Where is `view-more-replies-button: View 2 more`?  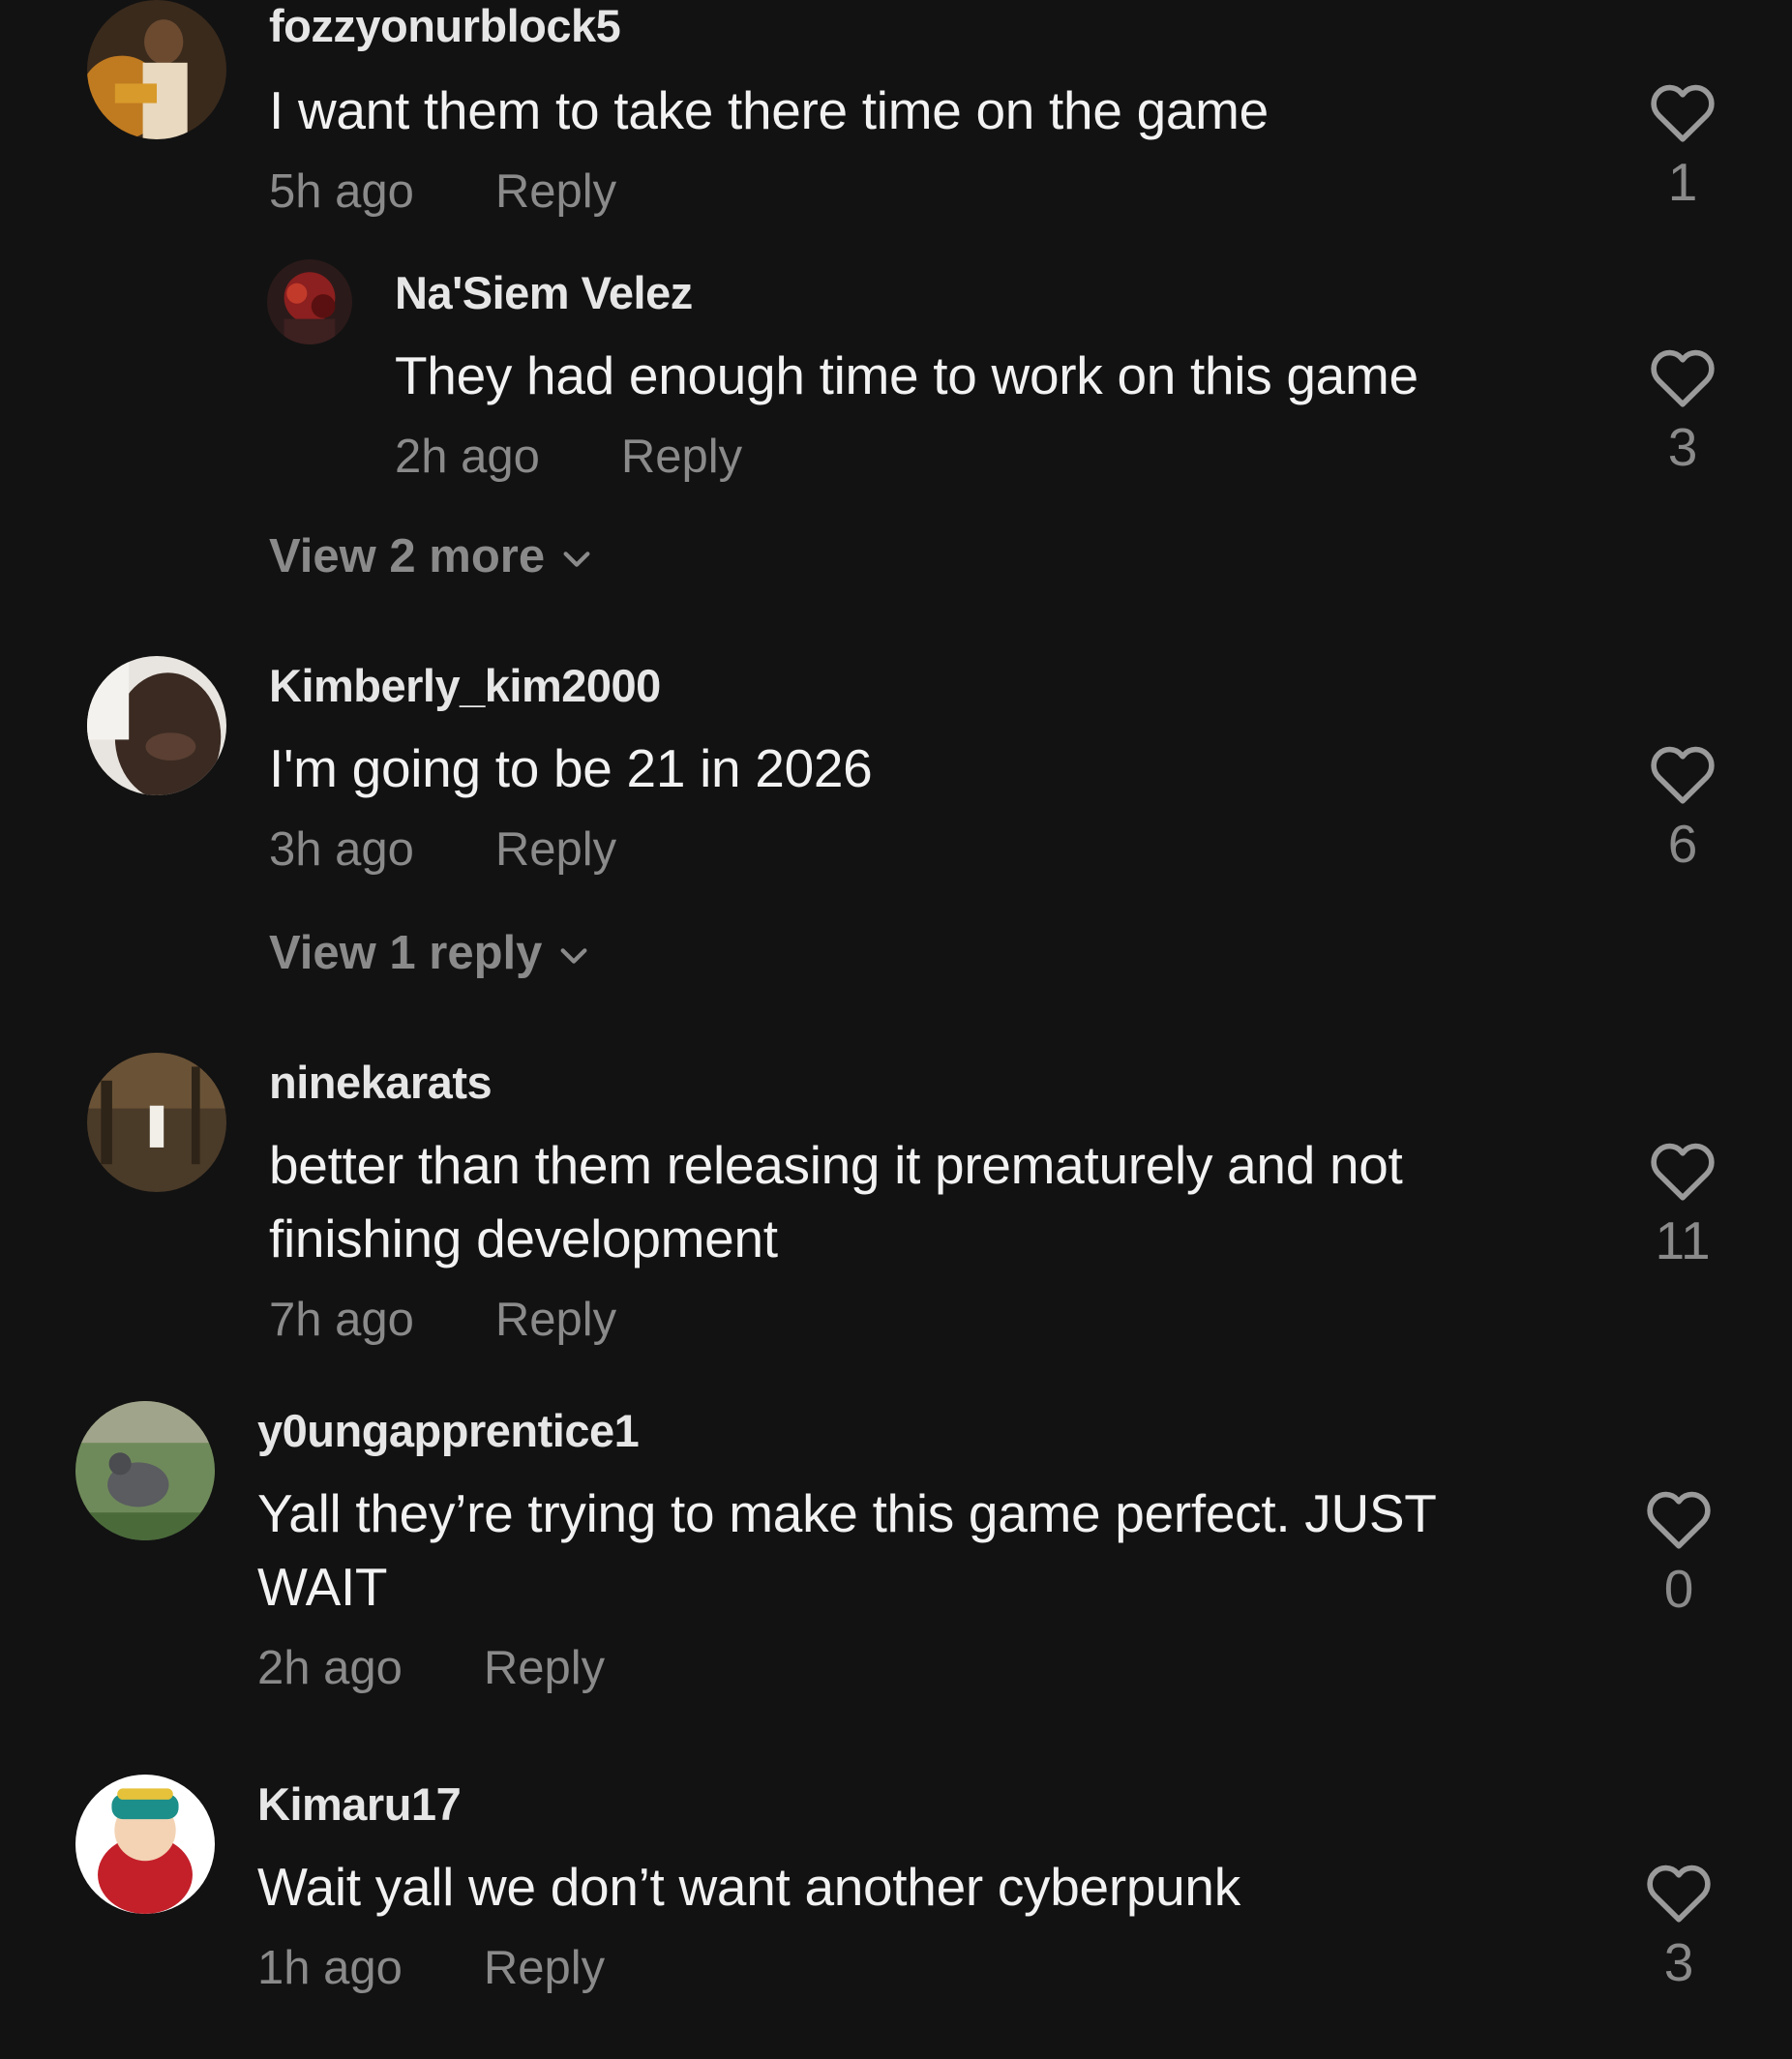
view-more-replies-button: View 2 more is located at coordinates (431, 556).